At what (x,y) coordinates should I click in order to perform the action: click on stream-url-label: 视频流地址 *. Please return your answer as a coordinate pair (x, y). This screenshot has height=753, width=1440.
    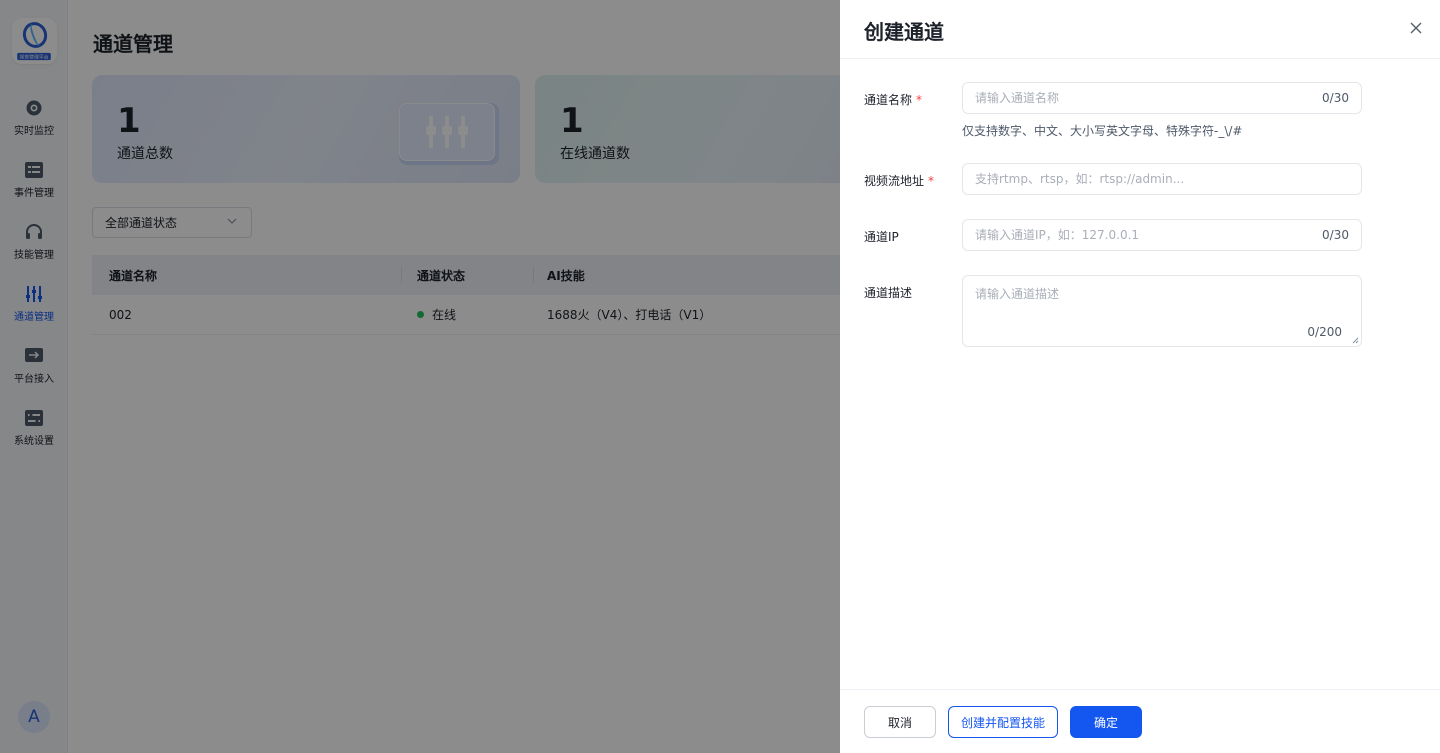
    Looking at the image, I should click on (899, 180).